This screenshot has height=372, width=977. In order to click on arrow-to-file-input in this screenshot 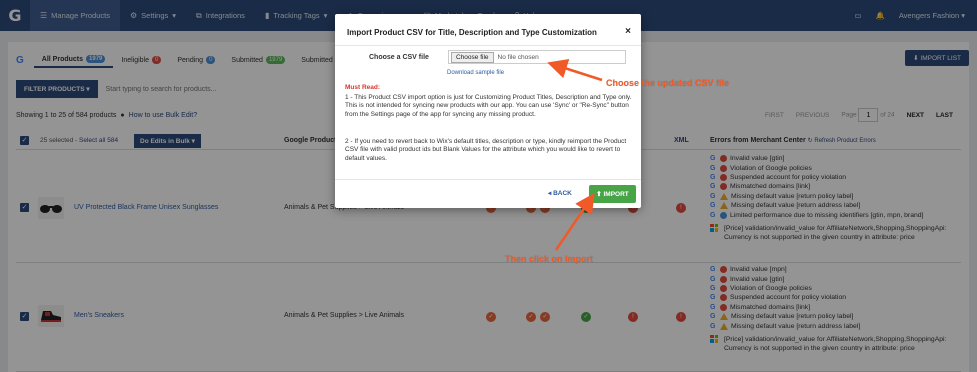, I will do `click(575, 70)`.